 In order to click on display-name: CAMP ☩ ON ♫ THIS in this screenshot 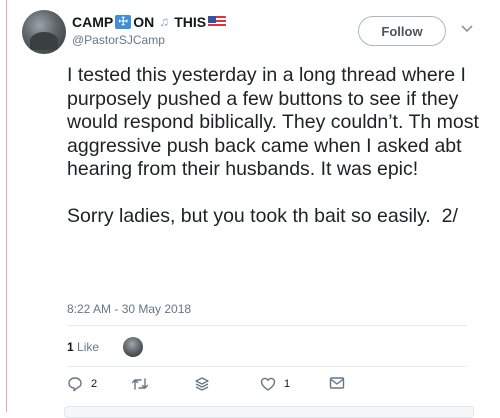, I will do `click(149, 22)`.